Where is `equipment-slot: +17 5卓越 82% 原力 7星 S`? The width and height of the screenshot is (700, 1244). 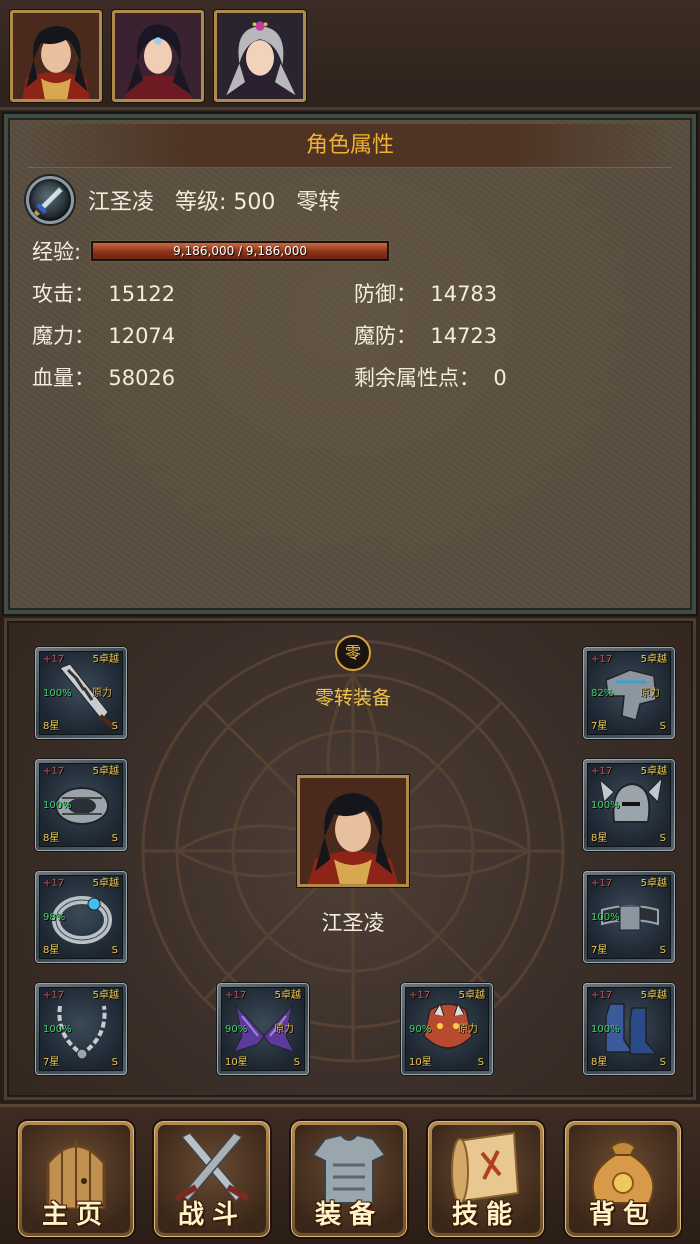 equipment-slot: +17 5卓越 82% 原力 7星 S is located at coordinates (629, 693).